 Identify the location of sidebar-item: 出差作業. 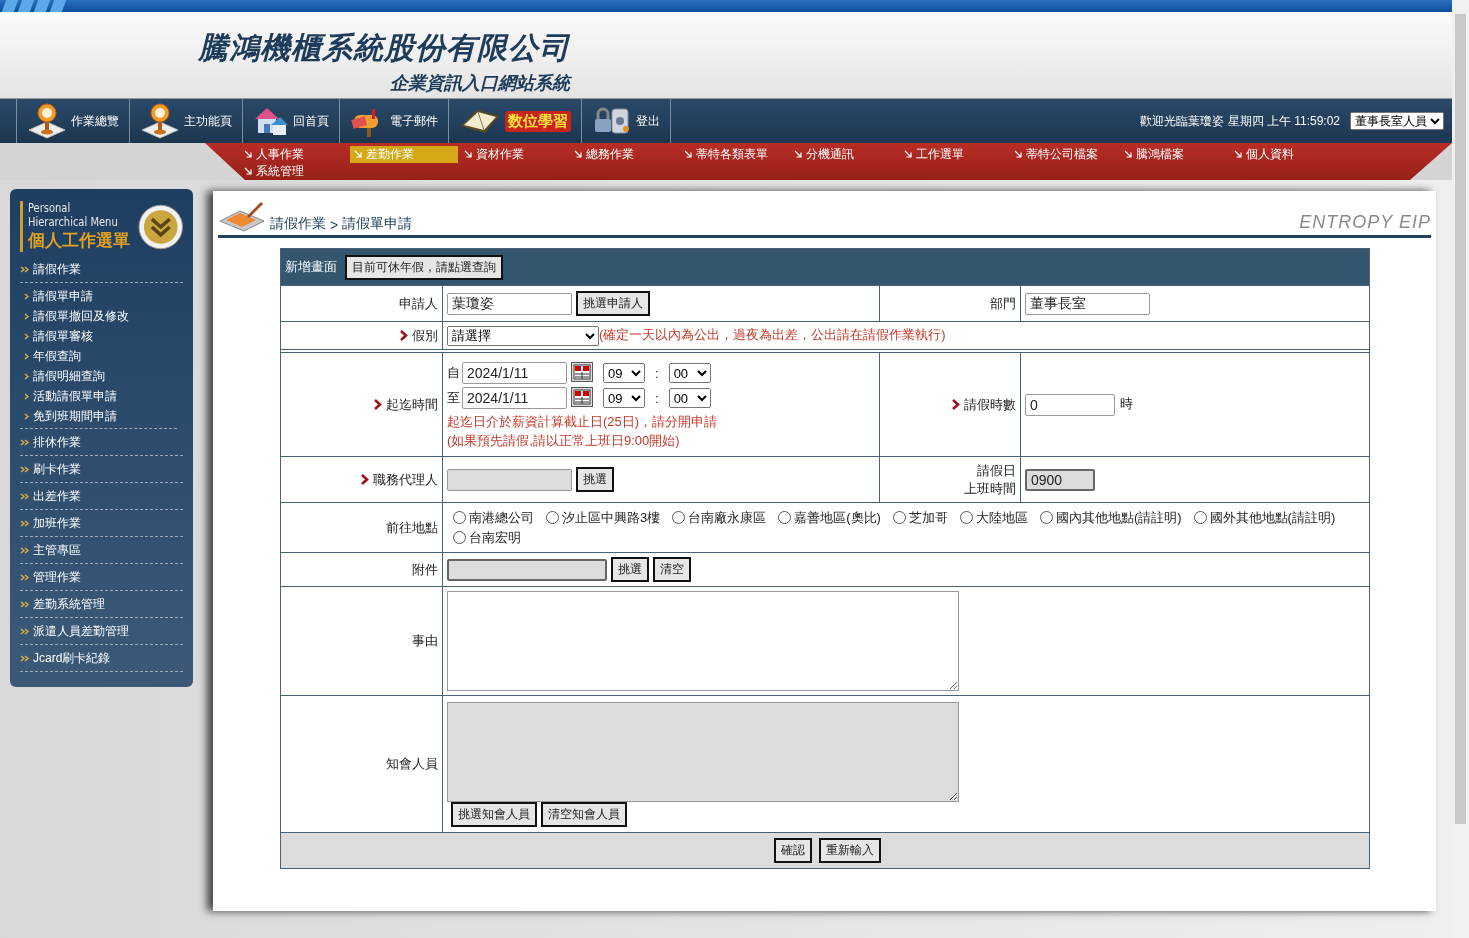
(101, 496).